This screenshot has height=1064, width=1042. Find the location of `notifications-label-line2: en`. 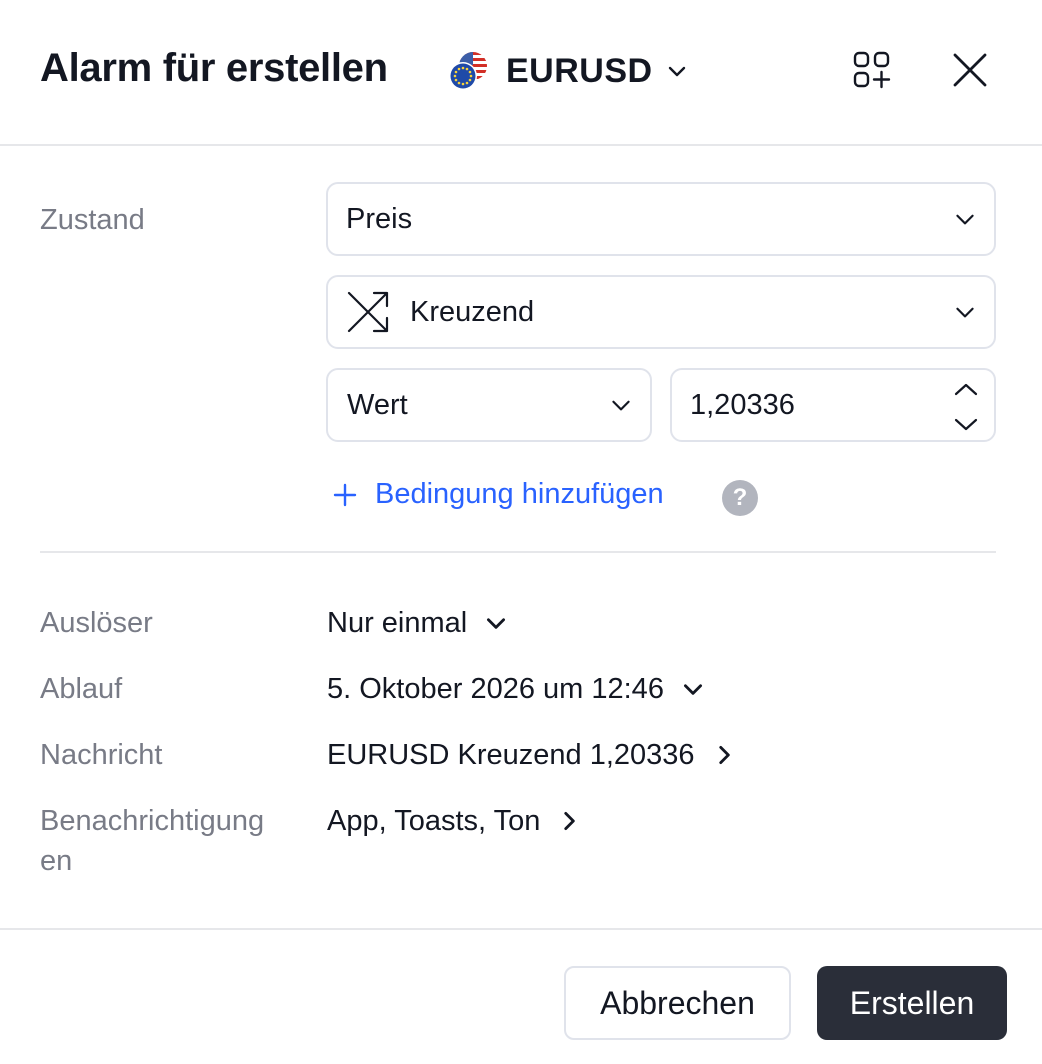

notifications-label-line2: en is located at coordinates (56, 861).